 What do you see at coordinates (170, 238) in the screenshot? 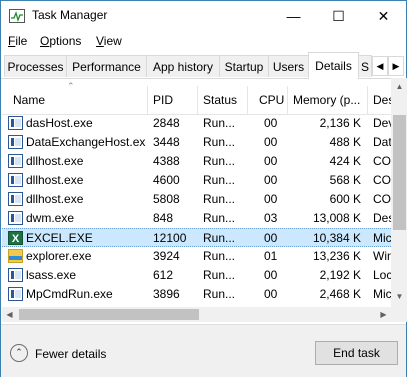
I see `process-pid: 12100` at bounding box center [170, 238].